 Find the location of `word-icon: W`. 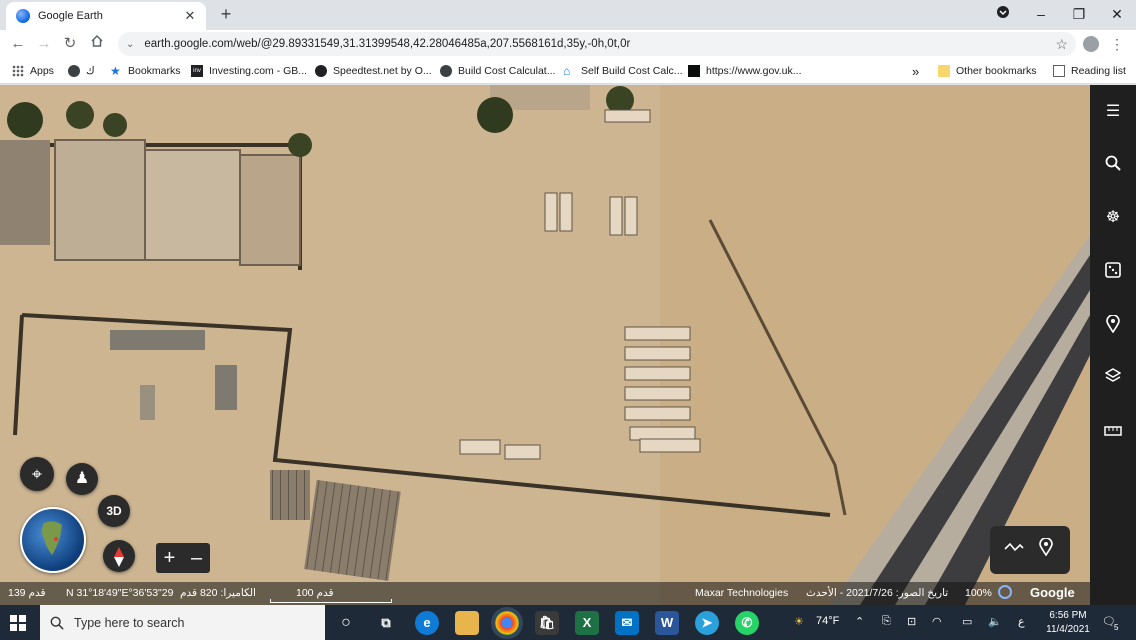

word-icon: W is located at coordinates (667, 623).